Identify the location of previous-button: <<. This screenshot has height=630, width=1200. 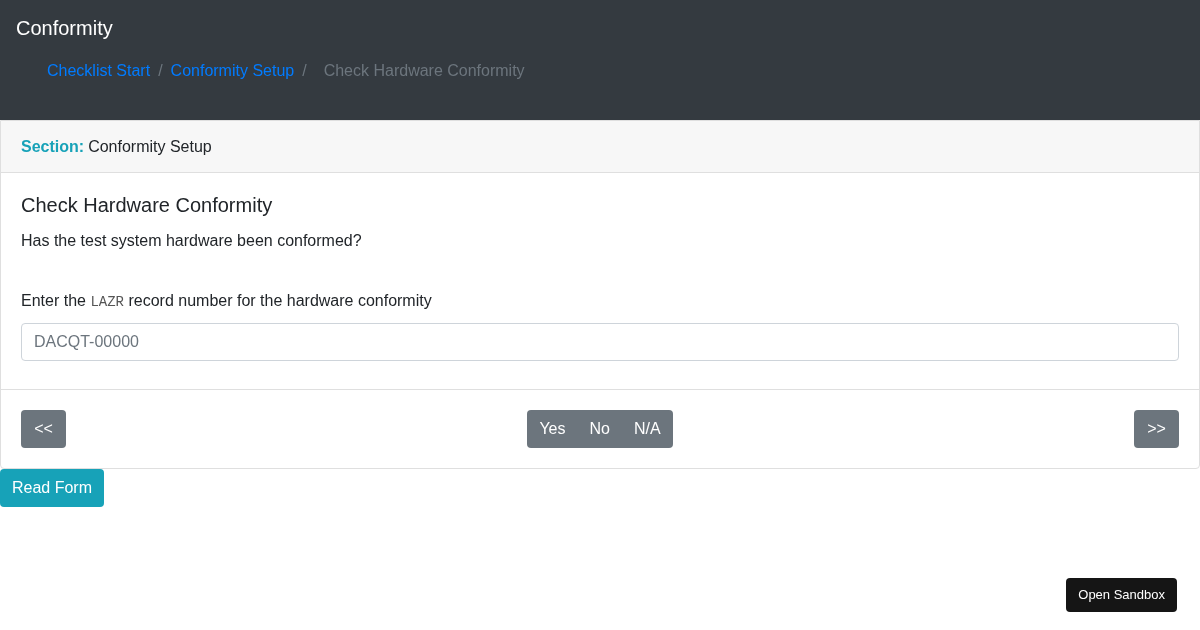
(43, 429).